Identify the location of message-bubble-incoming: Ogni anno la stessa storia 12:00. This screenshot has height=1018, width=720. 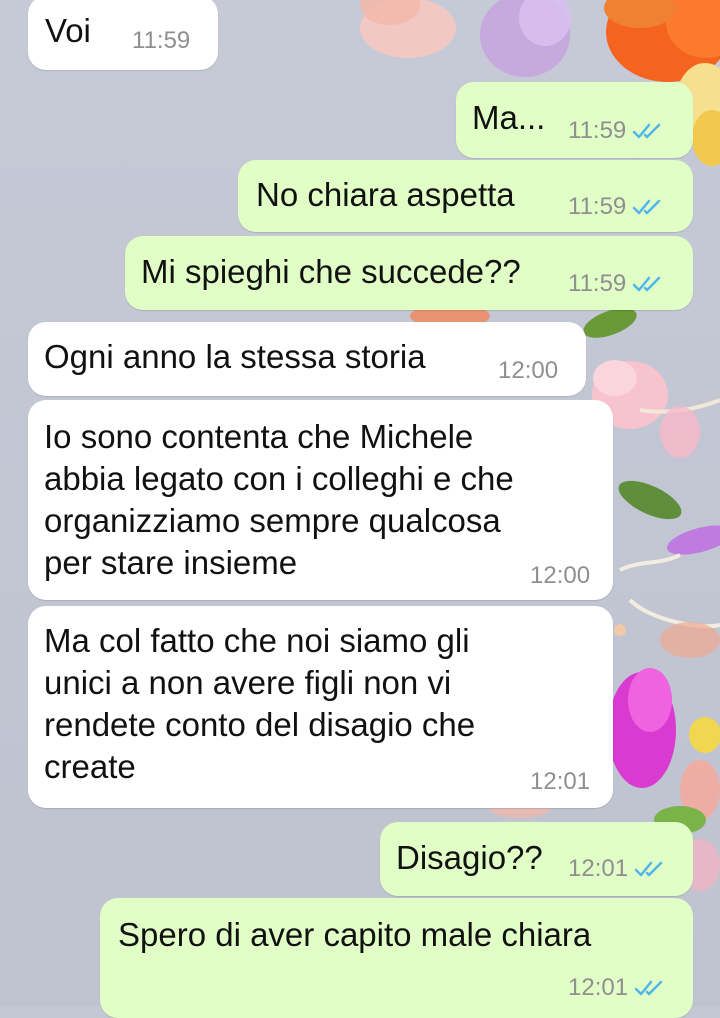
(307, 359).